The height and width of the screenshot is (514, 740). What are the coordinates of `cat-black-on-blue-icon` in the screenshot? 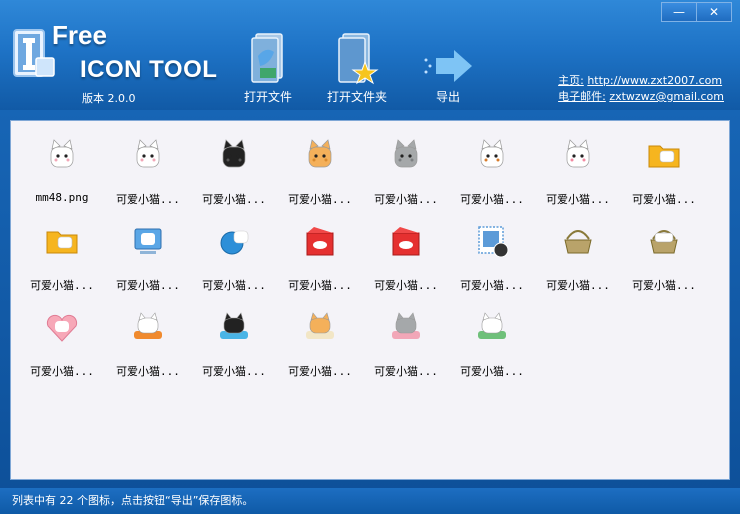 It's located at (234, 325).